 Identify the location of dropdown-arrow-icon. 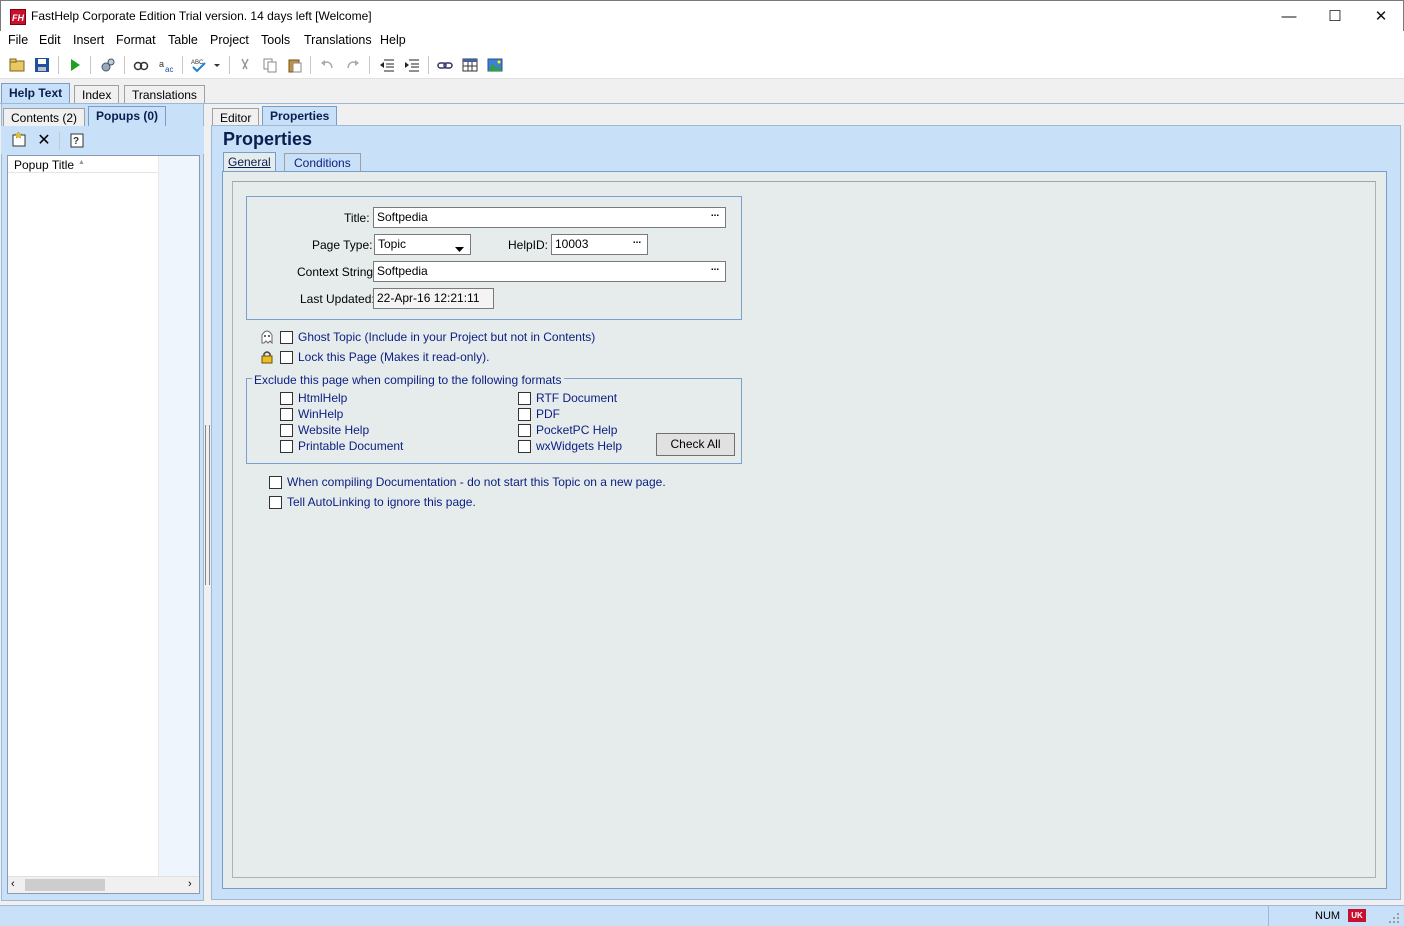
(217, 65).